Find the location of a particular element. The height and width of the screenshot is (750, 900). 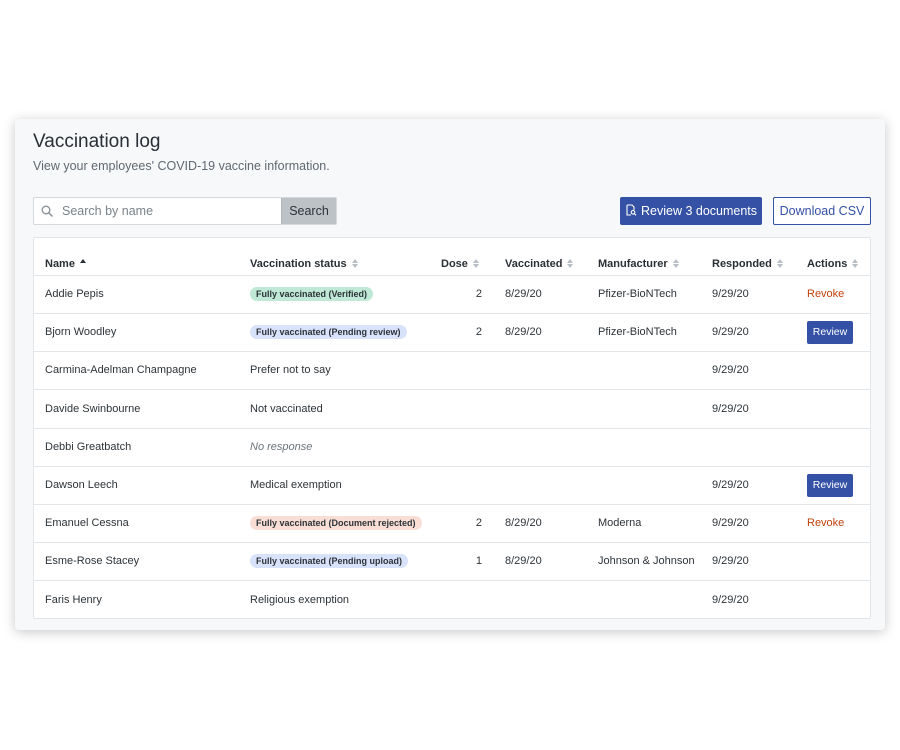

table-row: Faris Henry Religious exemption 9/29/20 is located at coordinates (452, 600).